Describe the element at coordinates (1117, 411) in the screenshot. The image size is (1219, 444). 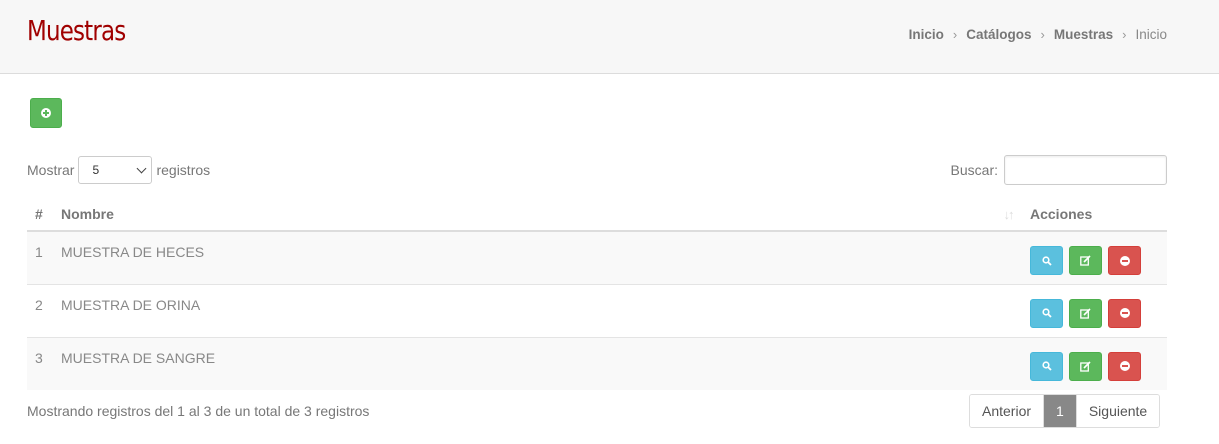
I see `pagination-next: Siguiente` at that location.